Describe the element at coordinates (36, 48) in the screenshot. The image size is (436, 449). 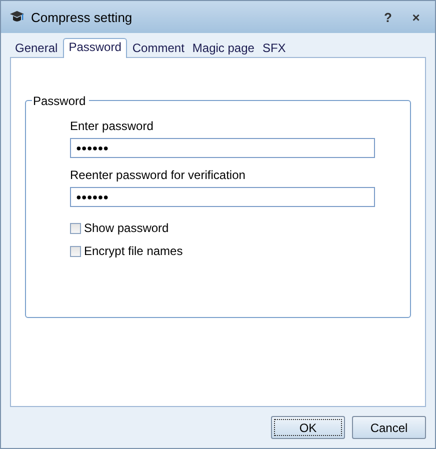
I see `tab: General` at that location.